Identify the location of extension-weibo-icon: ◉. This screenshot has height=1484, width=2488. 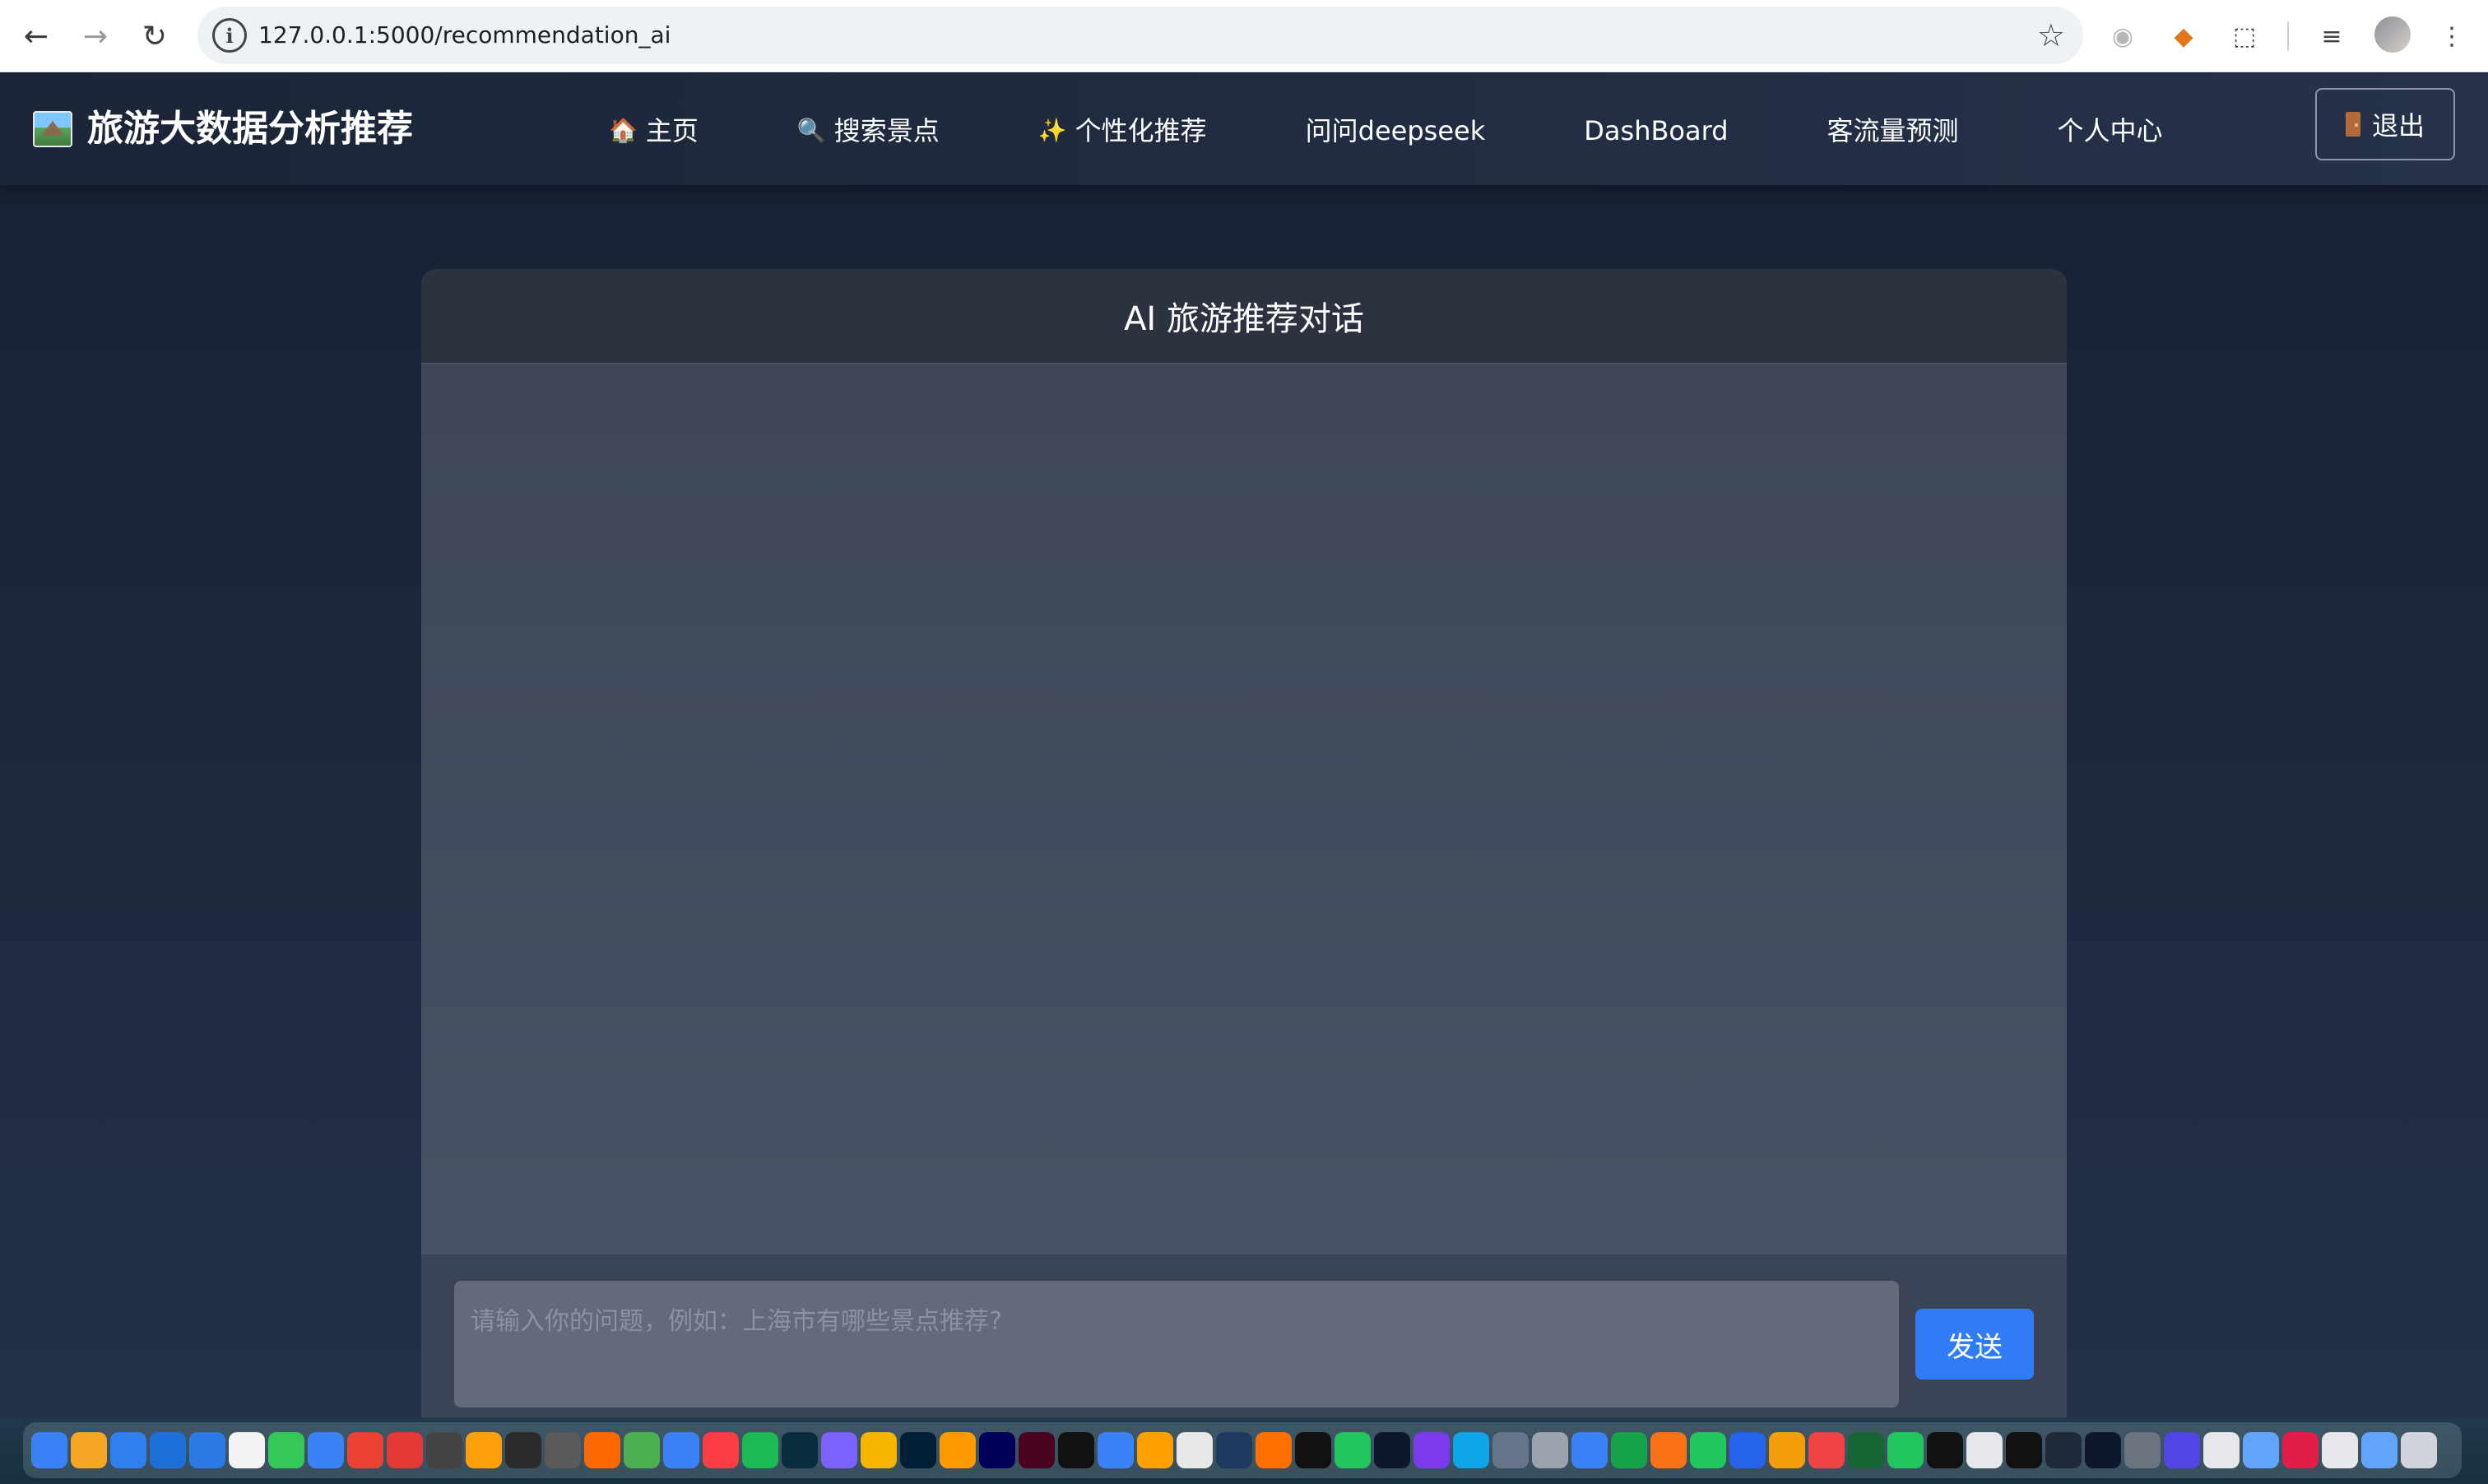
(2122, 36).